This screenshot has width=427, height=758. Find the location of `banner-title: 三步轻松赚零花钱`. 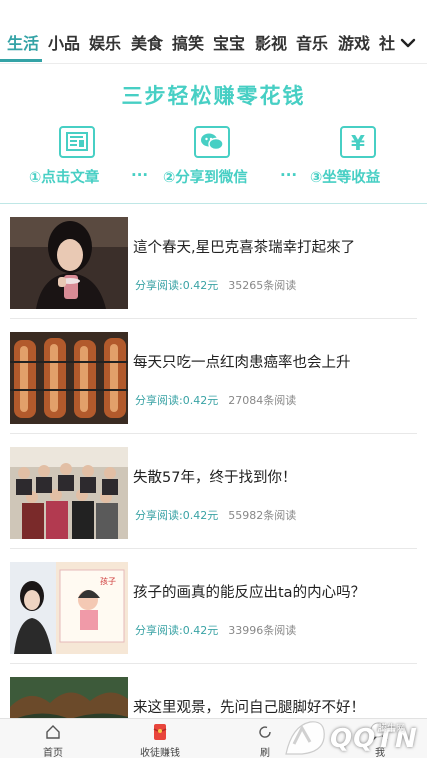

banner-title: 三步轻松赚零花钱 is located at coordinates (213, 96).